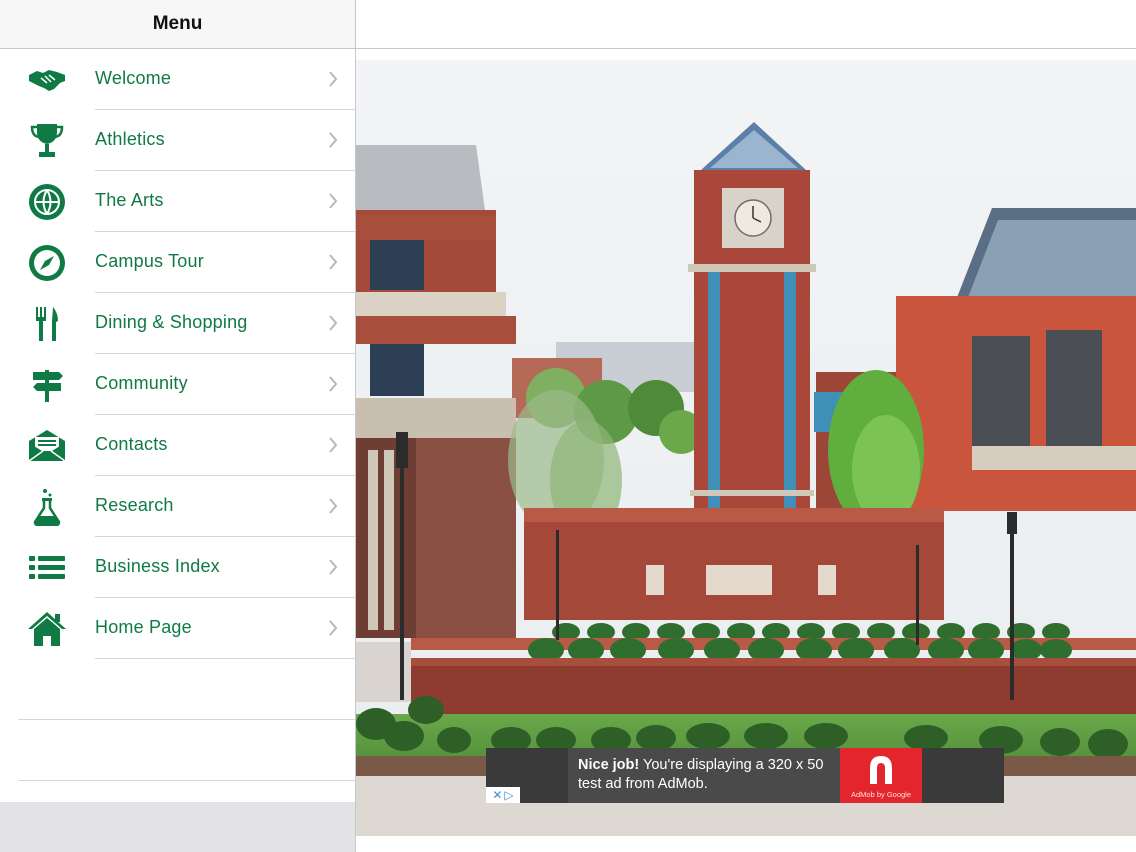 The height and width of the screenshot is (852, 1136). Describe the element at coordinates (133, 78) in the screenshot. I see `sidebar-item-label: Welcome` at that location.